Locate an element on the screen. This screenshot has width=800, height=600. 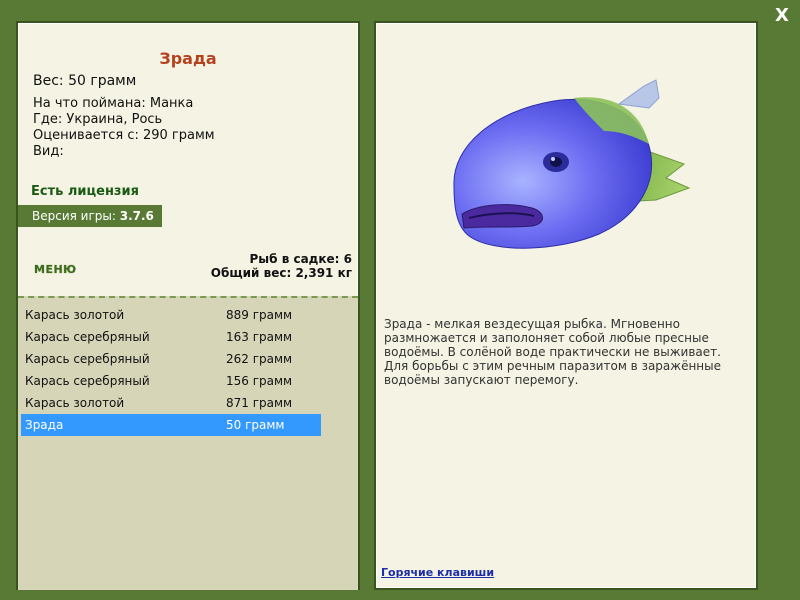
list-item-weight: 889 грамм is located at coordinates (259, 315).